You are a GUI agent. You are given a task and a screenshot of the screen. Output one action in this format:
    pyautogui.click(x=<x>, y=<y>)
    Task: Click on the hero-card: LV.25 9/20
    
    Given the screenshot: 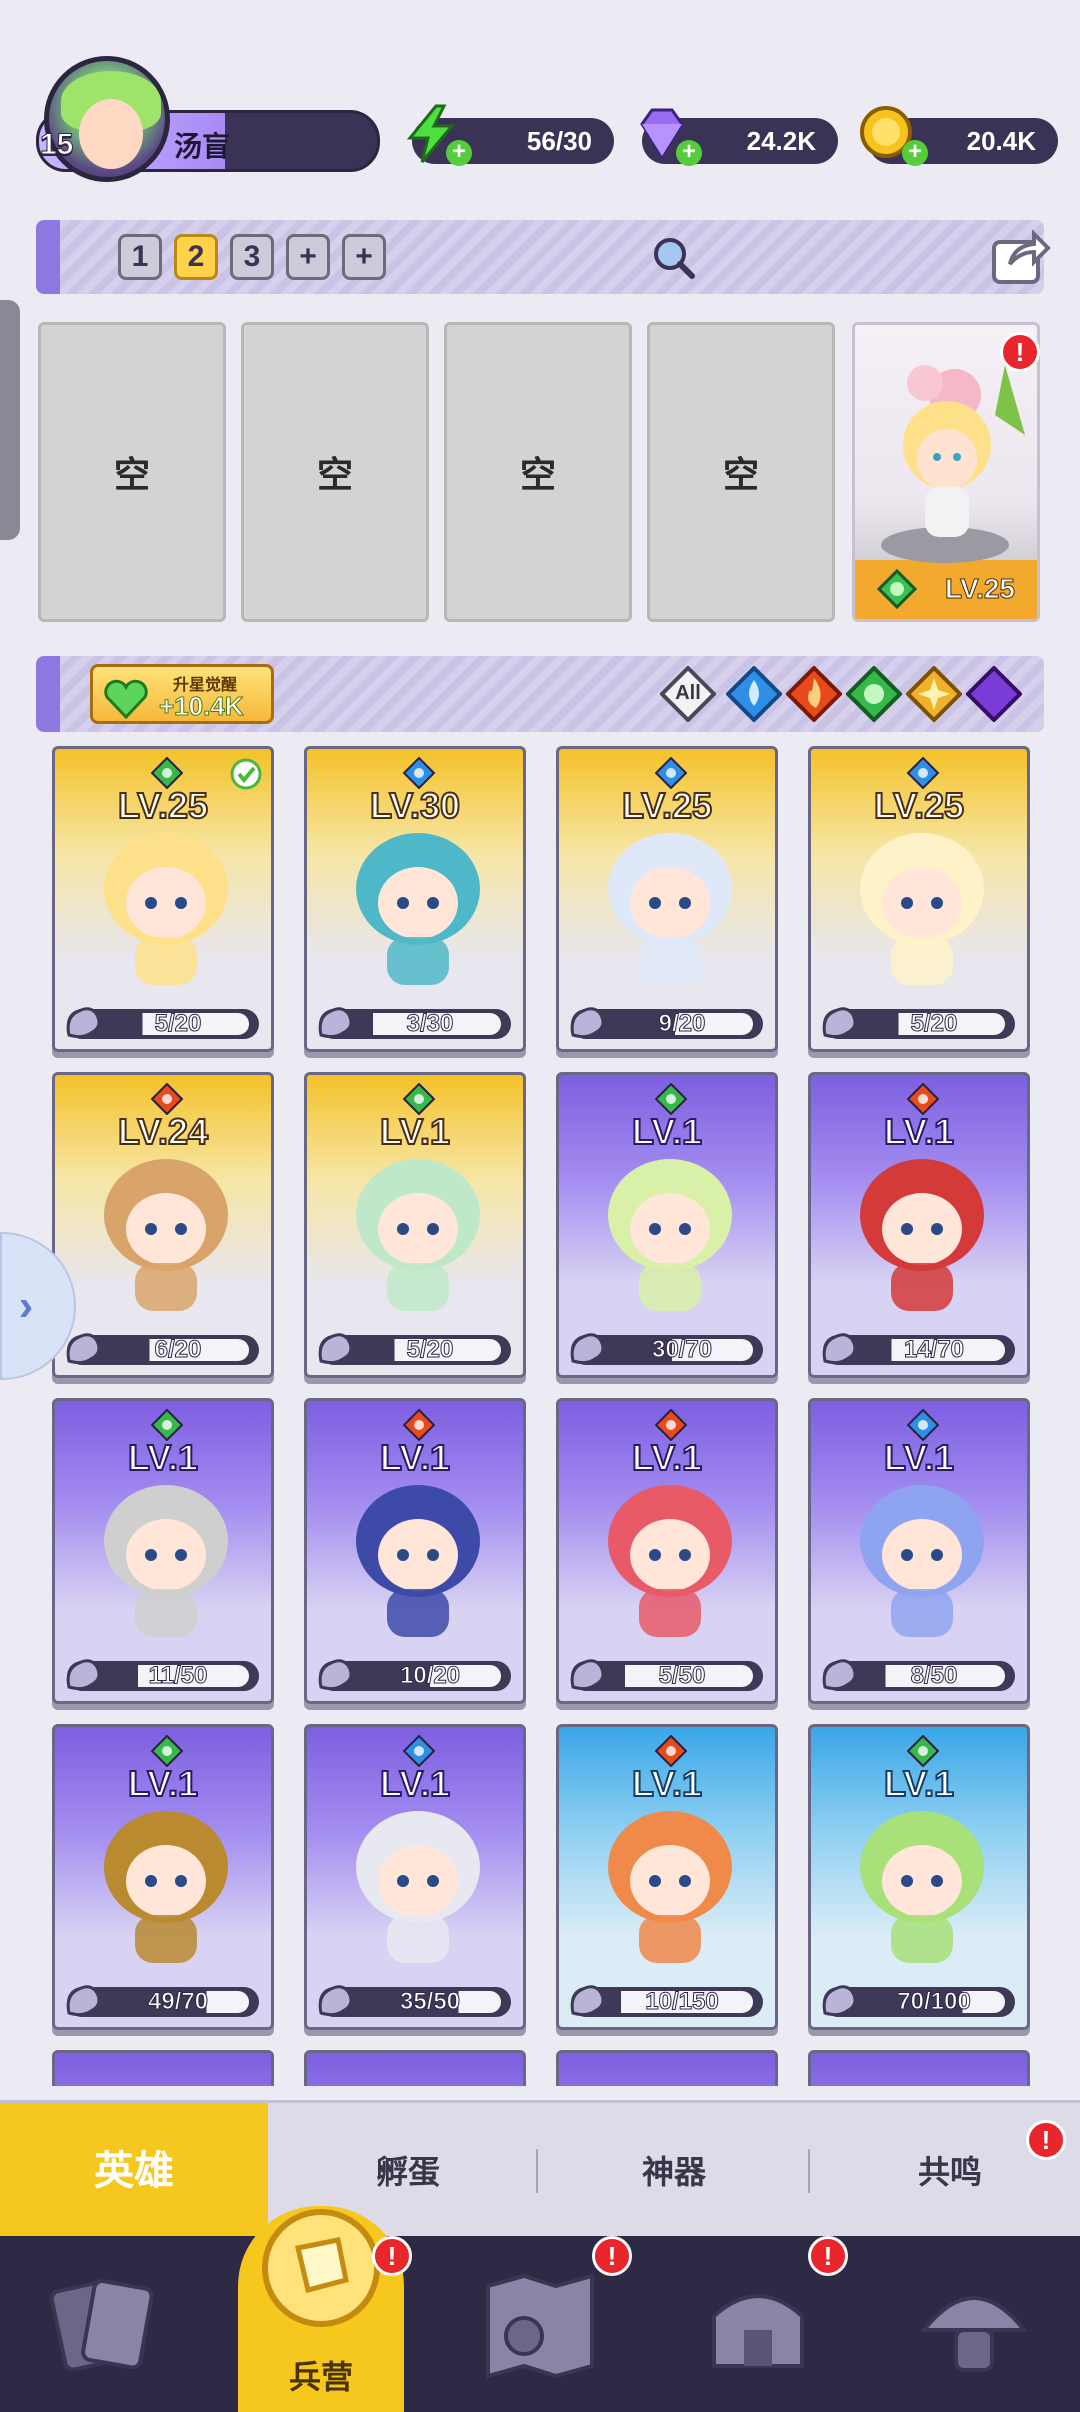 What is the action you would take?
    pyautogui.click(x=667, y=899)
    